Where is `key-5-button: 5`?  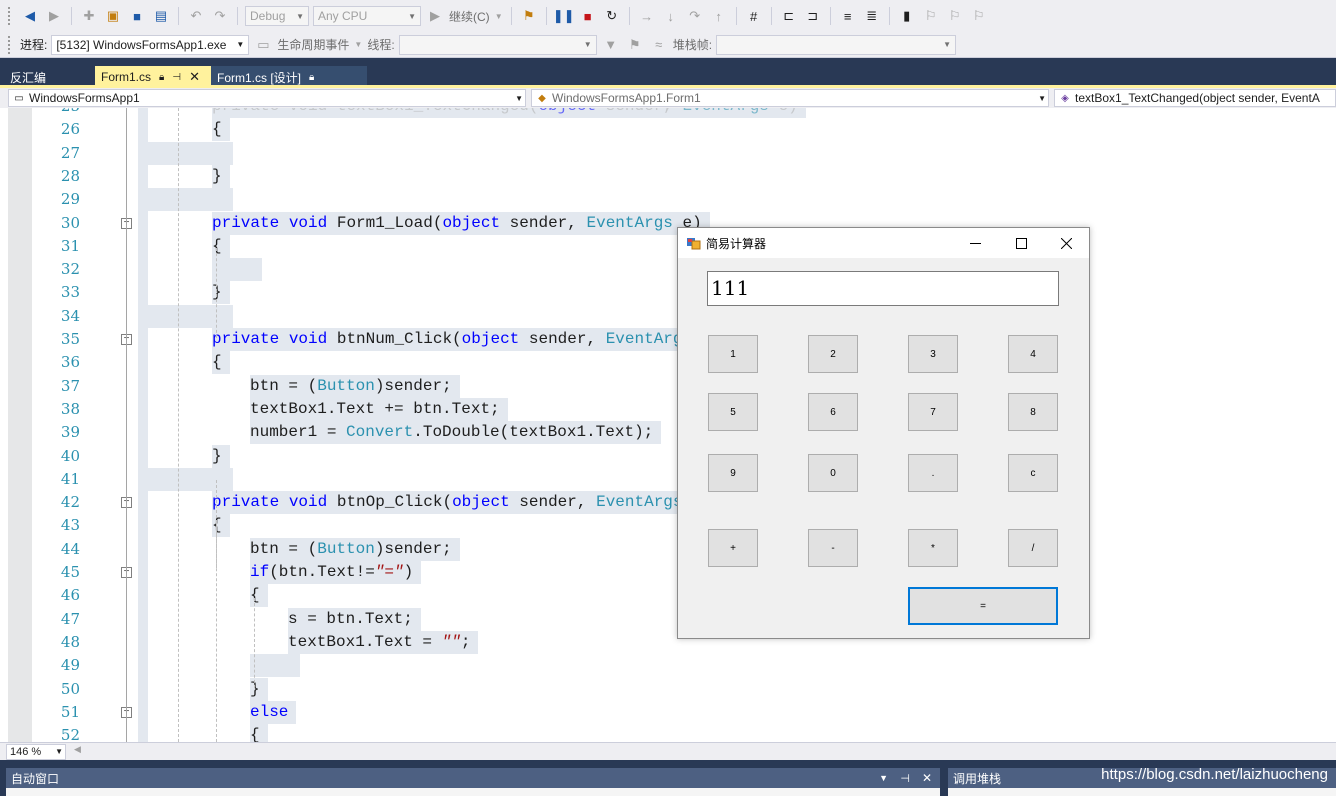 key-5-button: 5 is located at coordinates (733, 412).